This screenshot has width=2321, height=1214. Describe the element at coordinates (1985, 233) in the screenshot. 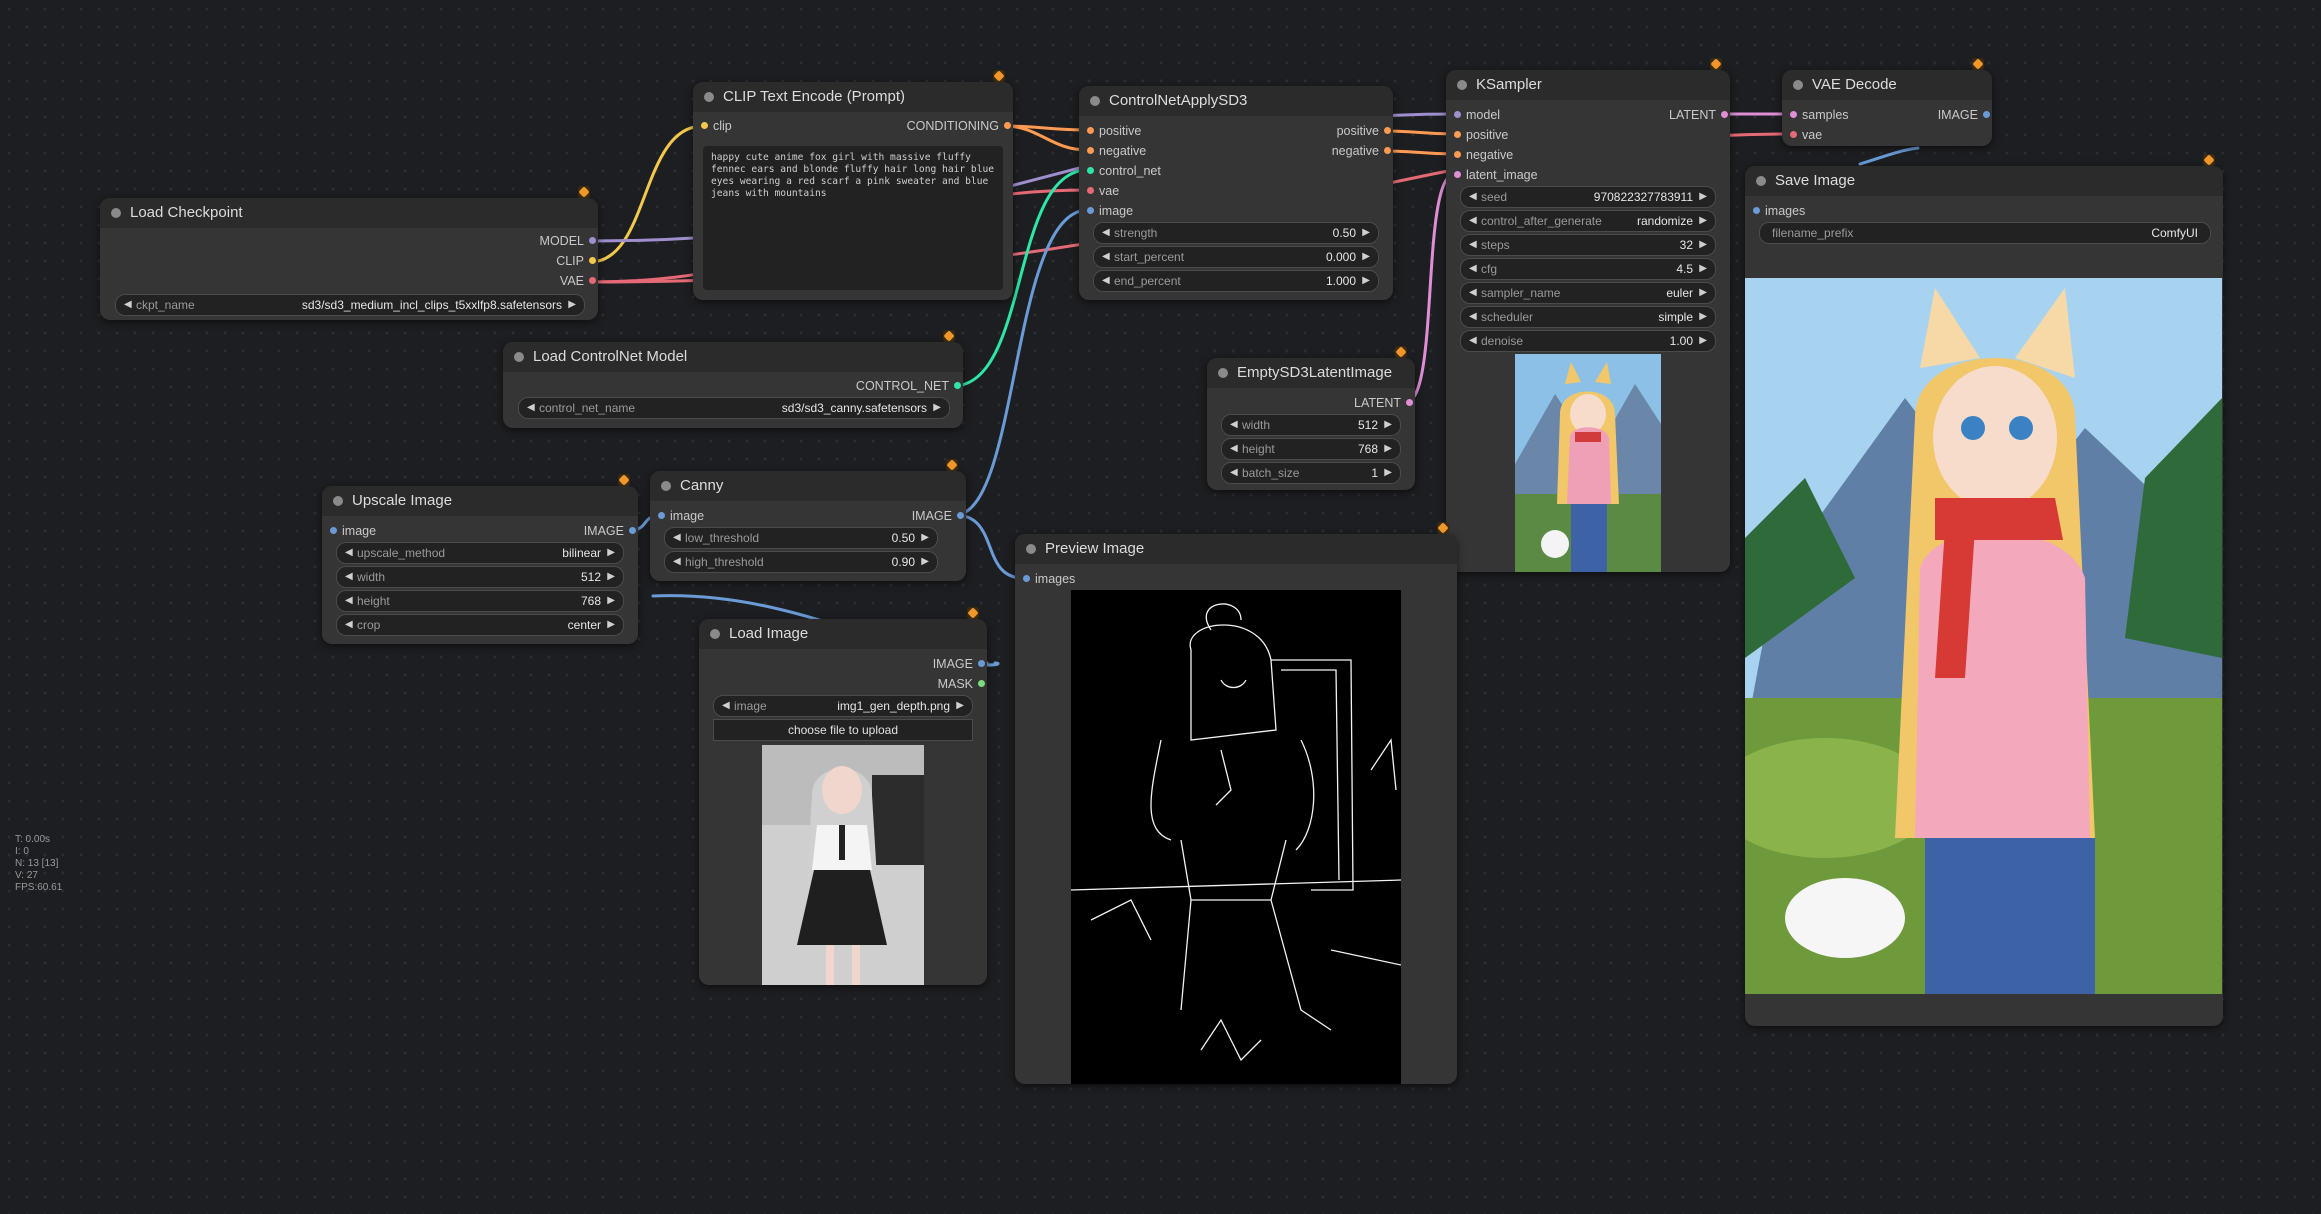

I see `filename-prefix-text: filename_prefix ComfyUI` at that location.